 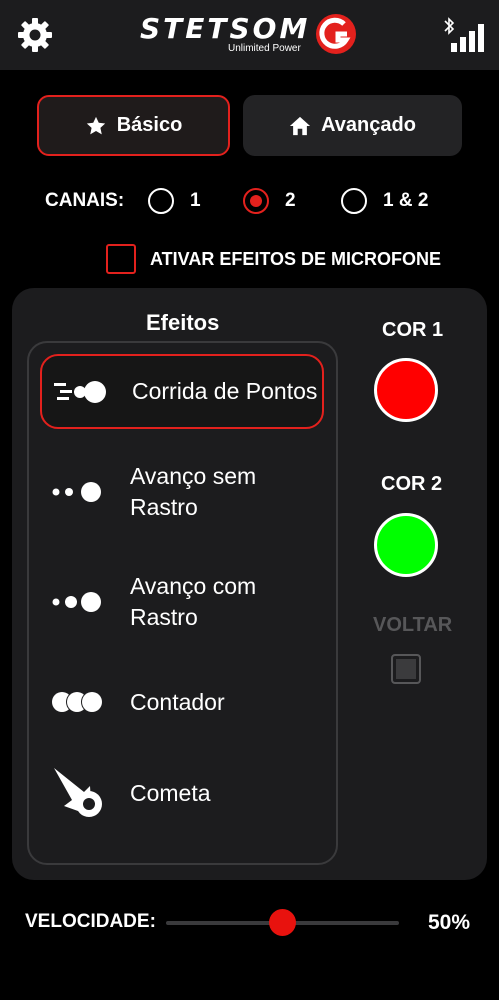 I want to click on stetsom-logo: STETSOM Unlimited Power, so click(x=251, y=35).